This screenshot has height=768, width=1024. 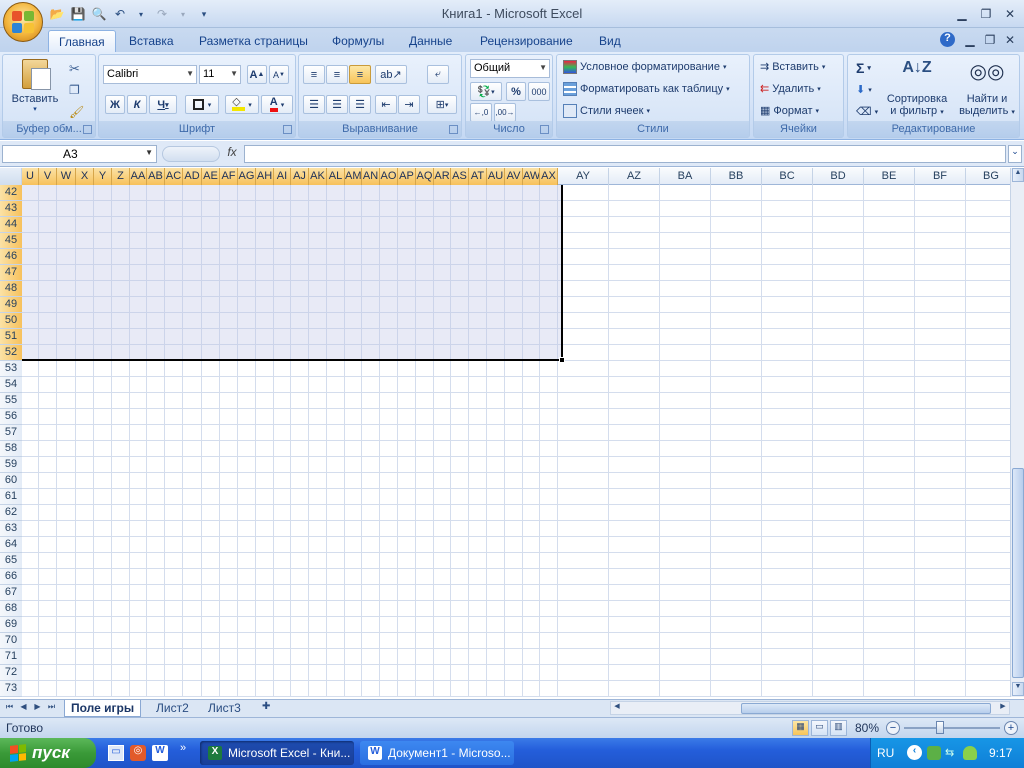 What do you see at coordinates (11, 545) in the screenshot?
I see `row-header: 64` at bounding box center [11, 545].